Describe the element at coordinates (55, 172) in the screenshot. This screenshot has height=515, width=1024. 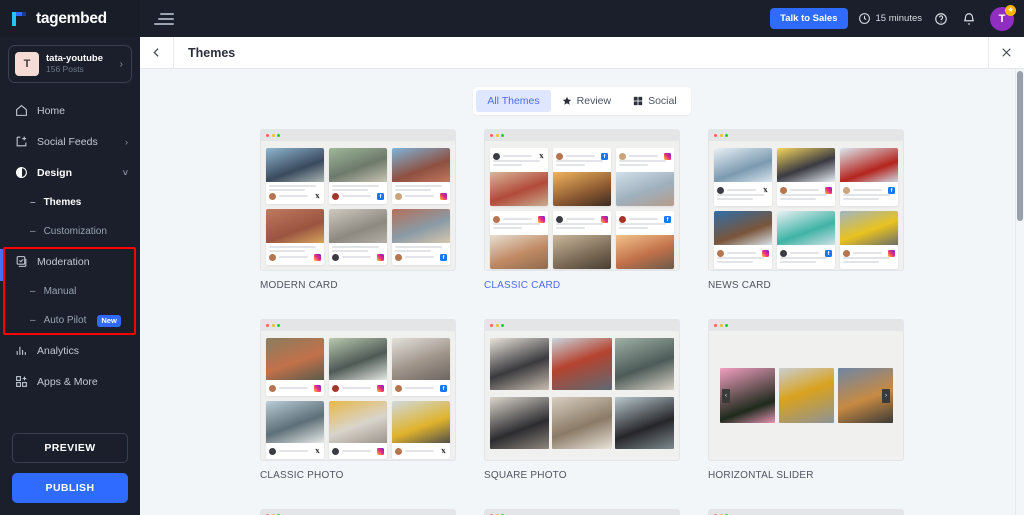
I see `sidebar-item-label: Design` at that location.